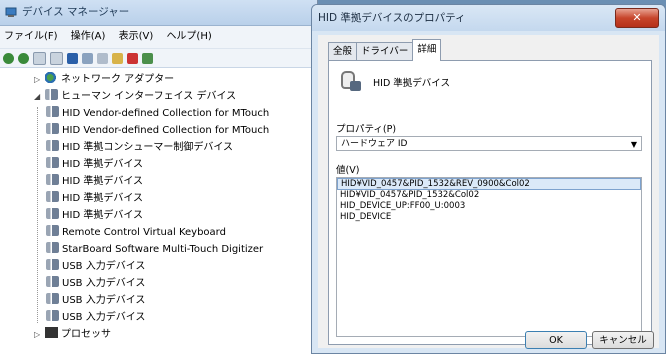 The width and height of the screenshot is (666, 354). What do you see at coordinates (633, 144) in the screenshot?
I see `chevron-down-icon: ▼` at bounding box center [633, 144].